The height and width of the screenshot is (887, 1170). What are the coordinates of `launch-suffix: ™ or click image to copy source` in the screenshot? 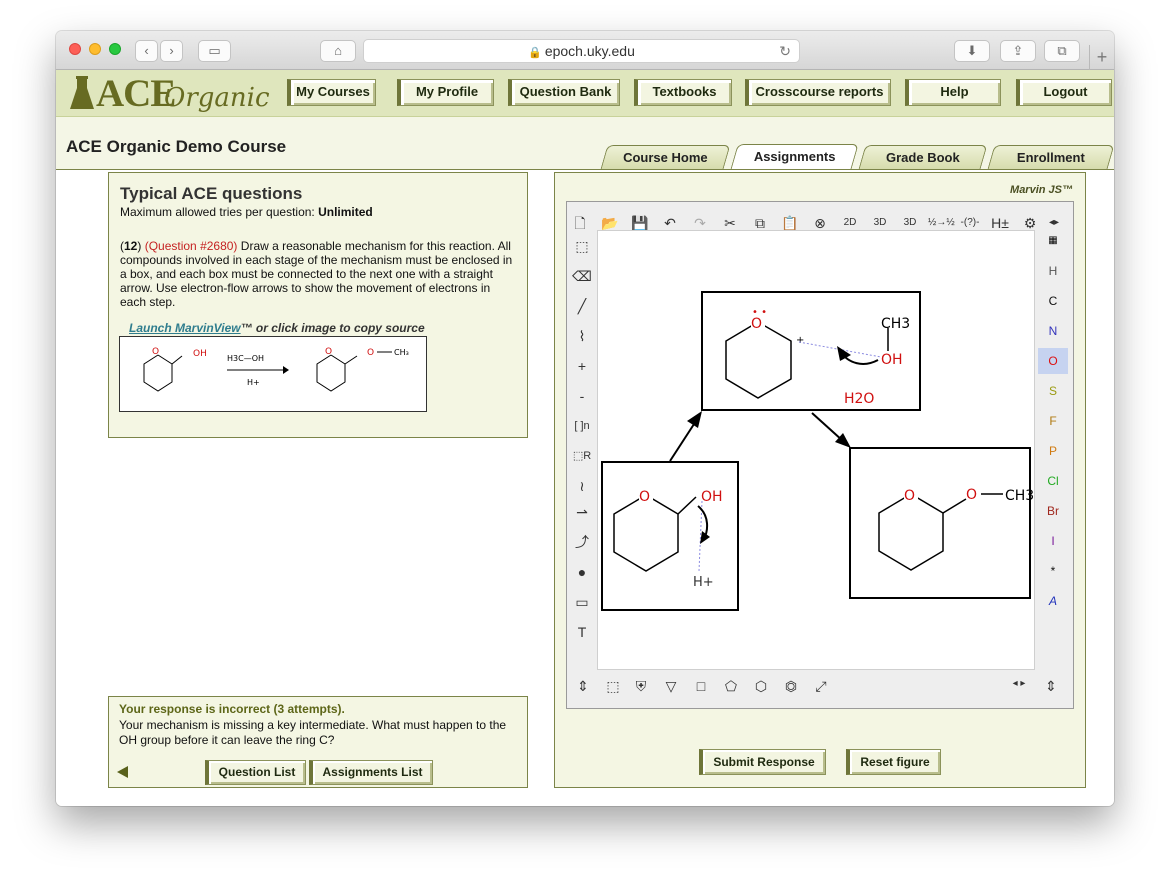 It's located at (332, 328).